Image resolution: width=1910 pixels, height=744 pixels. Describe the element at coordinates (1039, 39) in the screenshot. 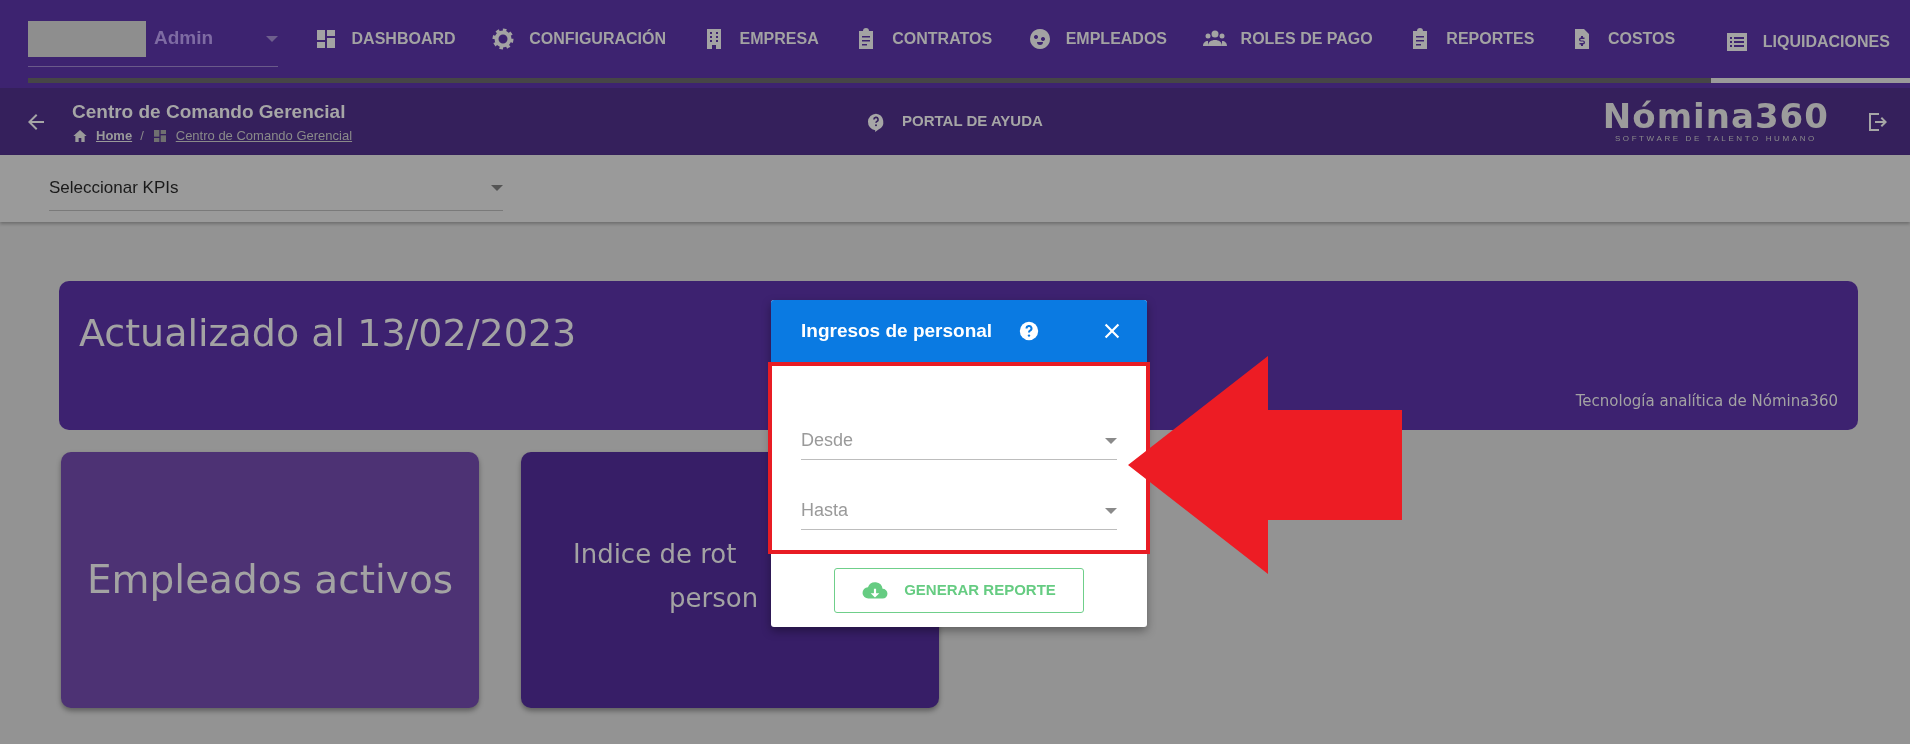

I see `face-icon` at that location.